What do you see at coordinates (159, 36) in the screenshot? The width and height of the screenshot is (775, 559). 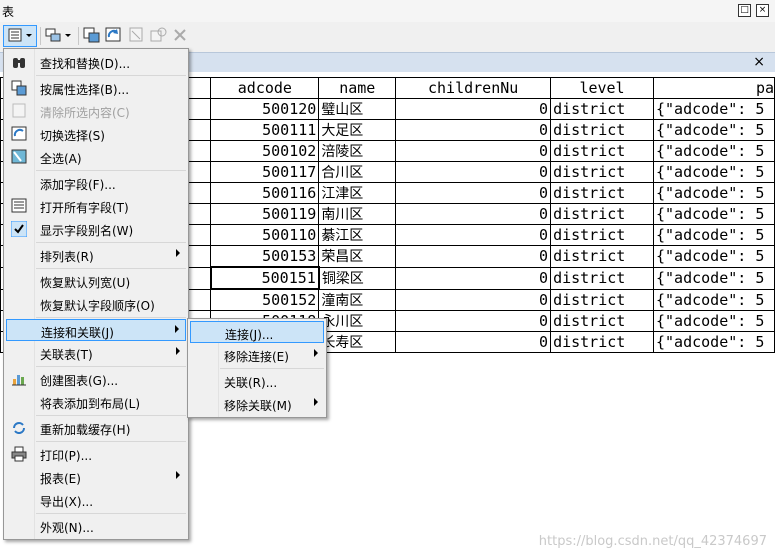 I see `zoom-to-selected-button` at bounding box center [159, 36].